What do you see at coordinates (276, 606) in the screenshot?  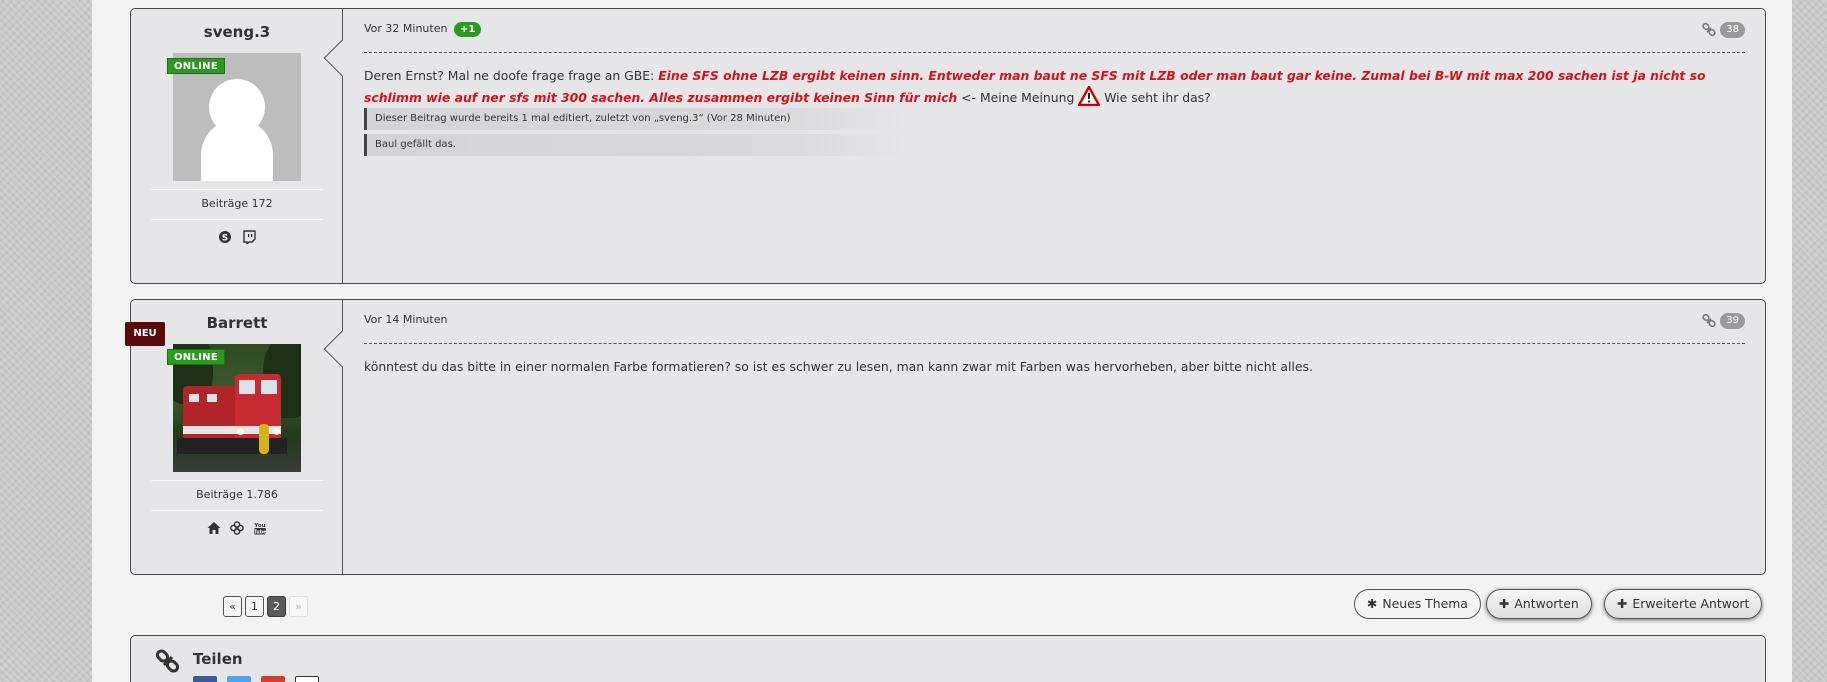 I see `pagination-current-page: 2` at bounding box center [276, 606].